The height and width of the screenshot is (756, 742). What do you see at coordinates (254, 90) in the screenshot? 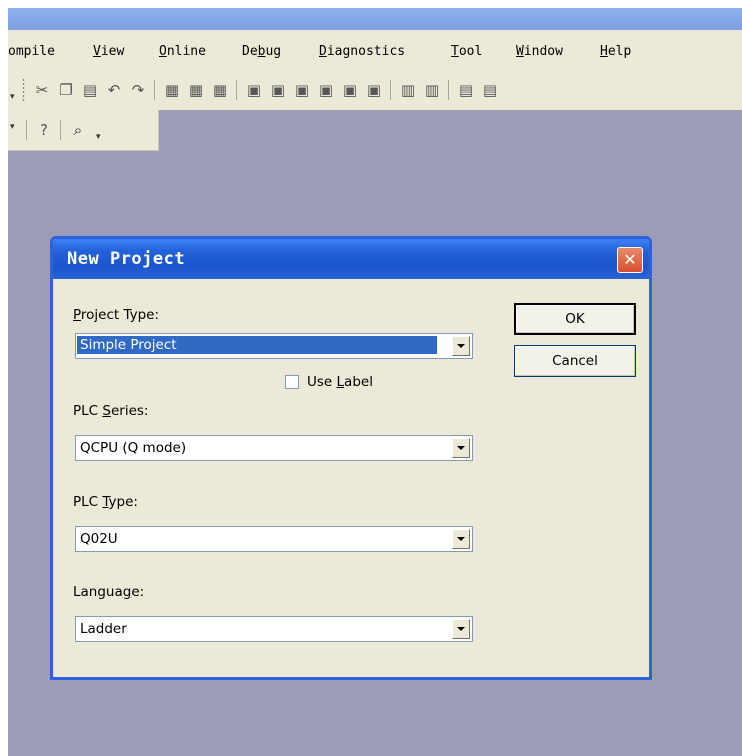
I see `write-to-plc-icon: ▣` at bounding box center [254, 90].